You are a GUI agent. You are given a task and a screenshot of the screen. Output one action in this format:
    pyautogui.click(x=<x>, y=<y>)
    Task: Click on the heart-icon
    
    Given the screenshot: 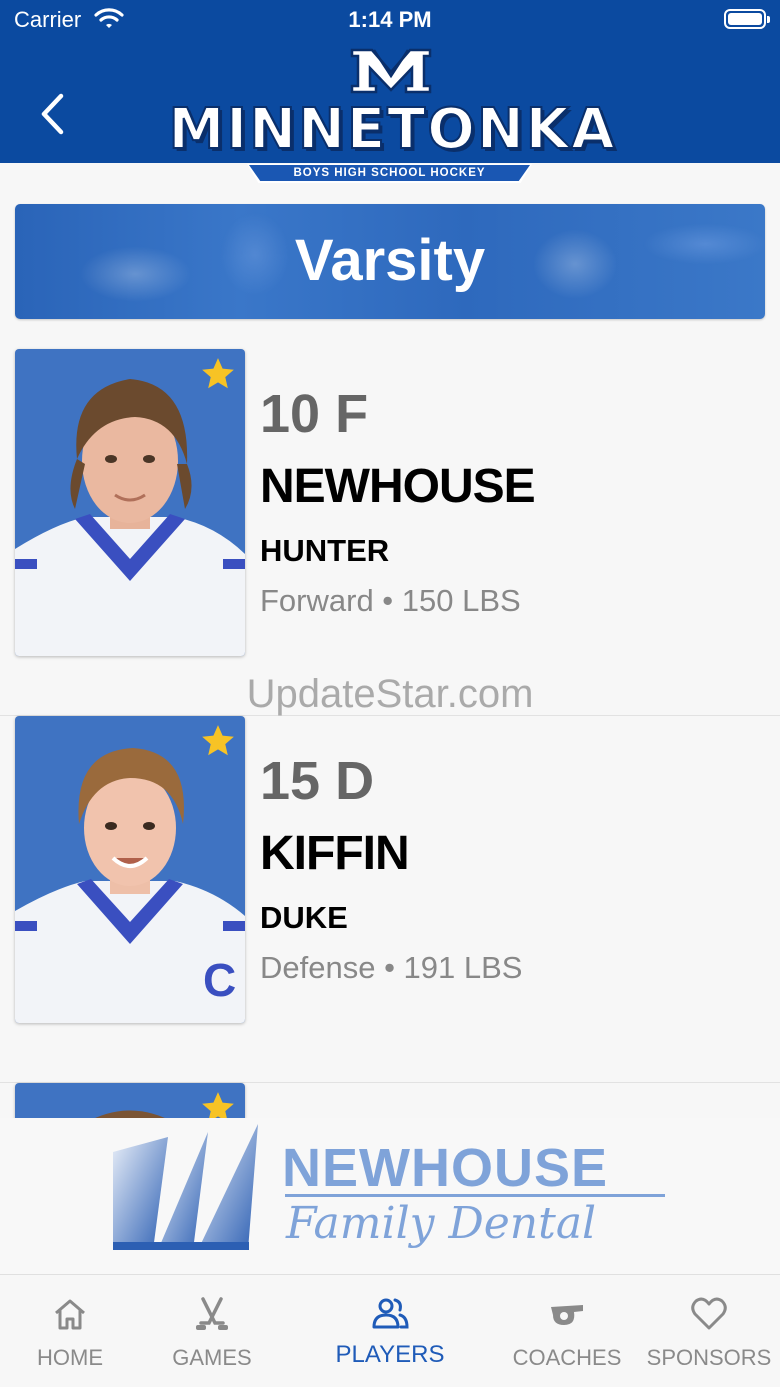 What is the action you would take?
    pyautogui.click(x=709, y=1313)
    